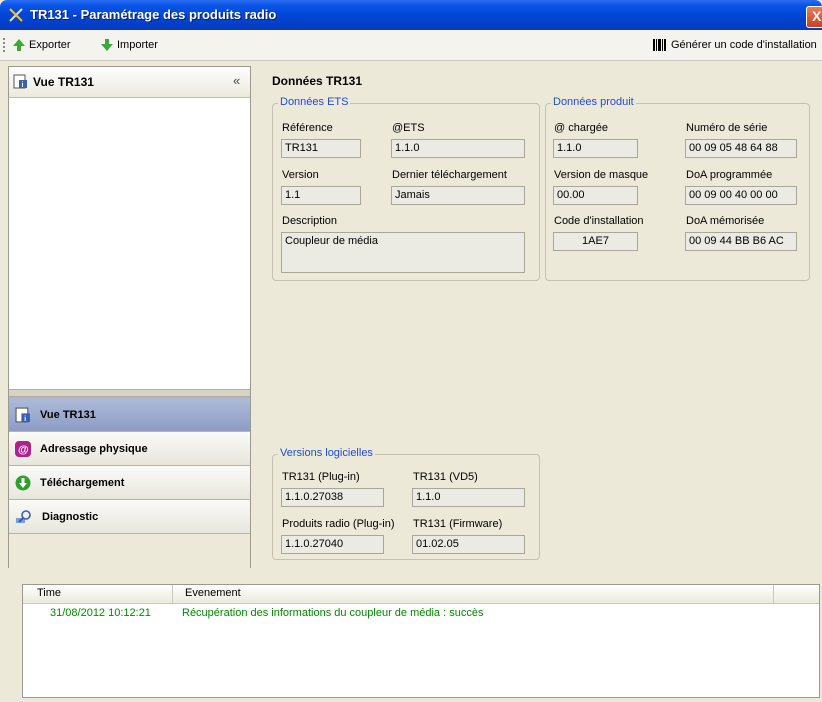 This screenshot has width=822, height=702. I want to click on arrow-down-icon, so click(107, 45).